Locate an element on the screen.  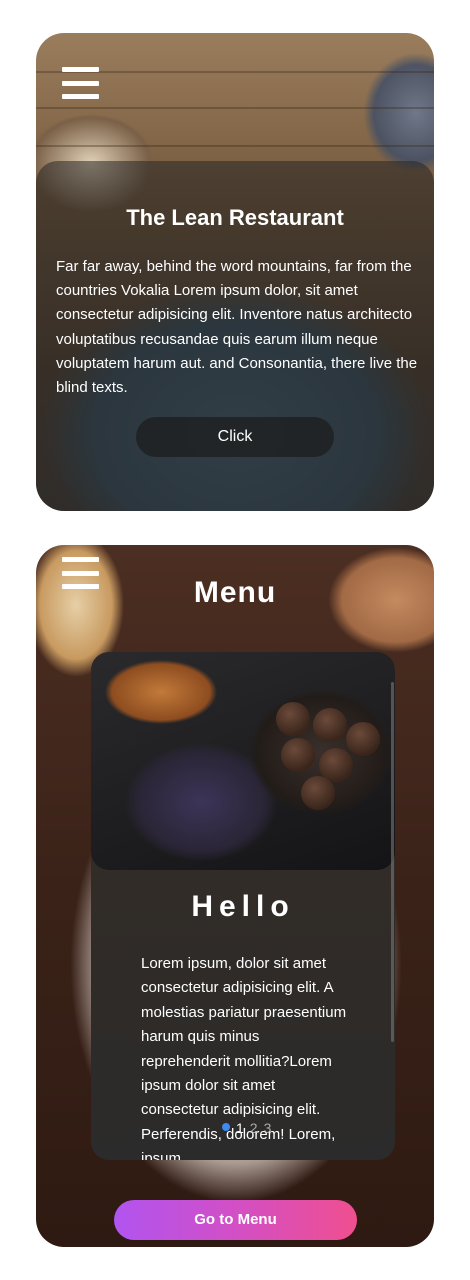
menu-title: Menu is located at coordinates (235, 592).